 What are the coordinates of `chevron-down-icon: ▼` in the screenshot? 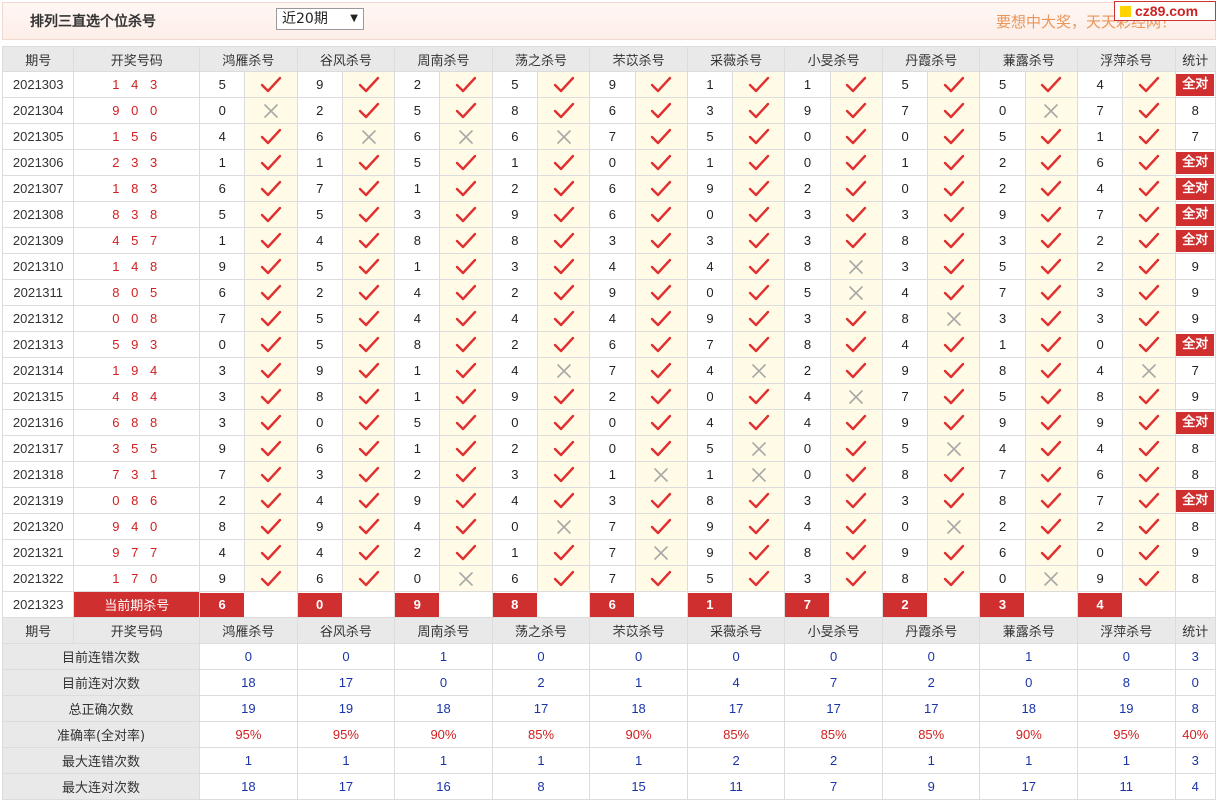 It's located at (354, 18).